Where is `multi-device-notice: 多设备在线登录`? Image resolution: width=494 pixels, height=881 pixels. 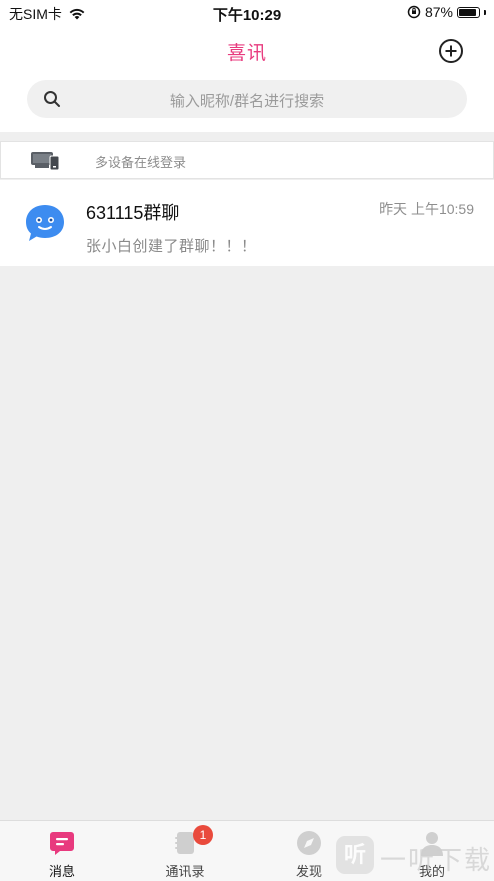 multi-device-notice: 多设备在线登录 is located at coordinates (247, 160).